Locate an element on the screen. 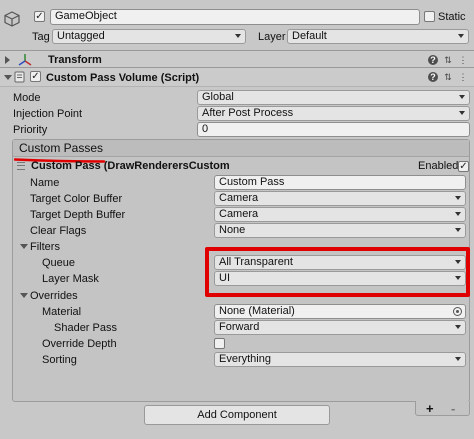  target-depth-buffer-dropdown: Camera is located at coordinates (340, 214).